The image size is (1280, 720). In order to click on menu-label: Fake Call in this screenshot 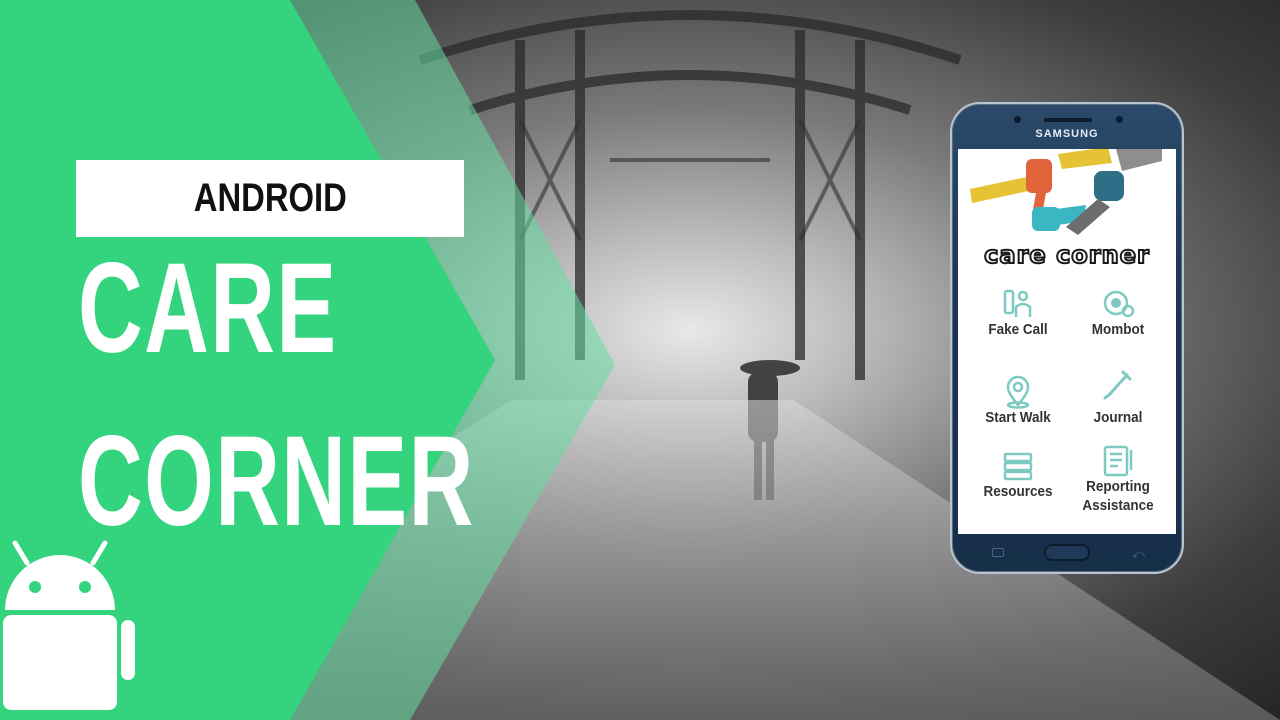, I will do `click(1018, 329)`.